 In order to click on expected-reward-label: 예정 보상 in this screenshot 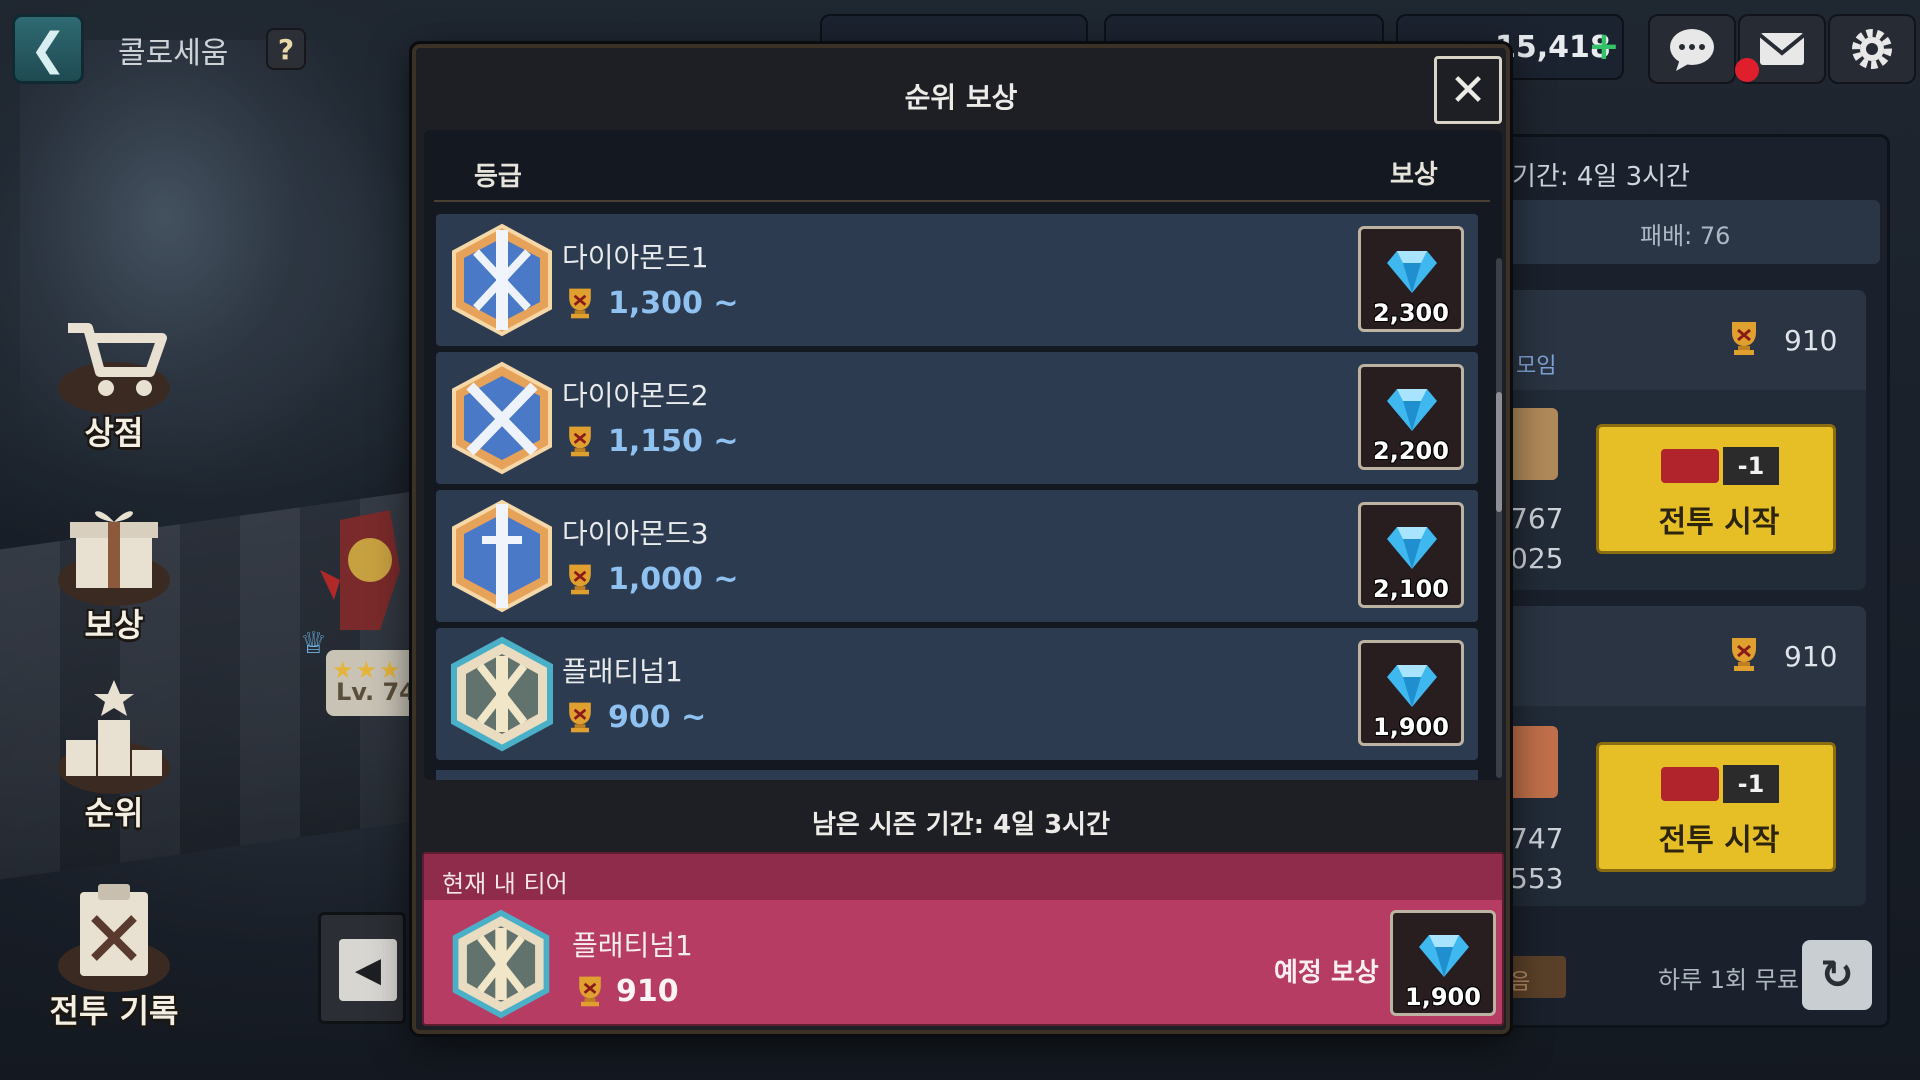, I will do `click(1326, 973)`.